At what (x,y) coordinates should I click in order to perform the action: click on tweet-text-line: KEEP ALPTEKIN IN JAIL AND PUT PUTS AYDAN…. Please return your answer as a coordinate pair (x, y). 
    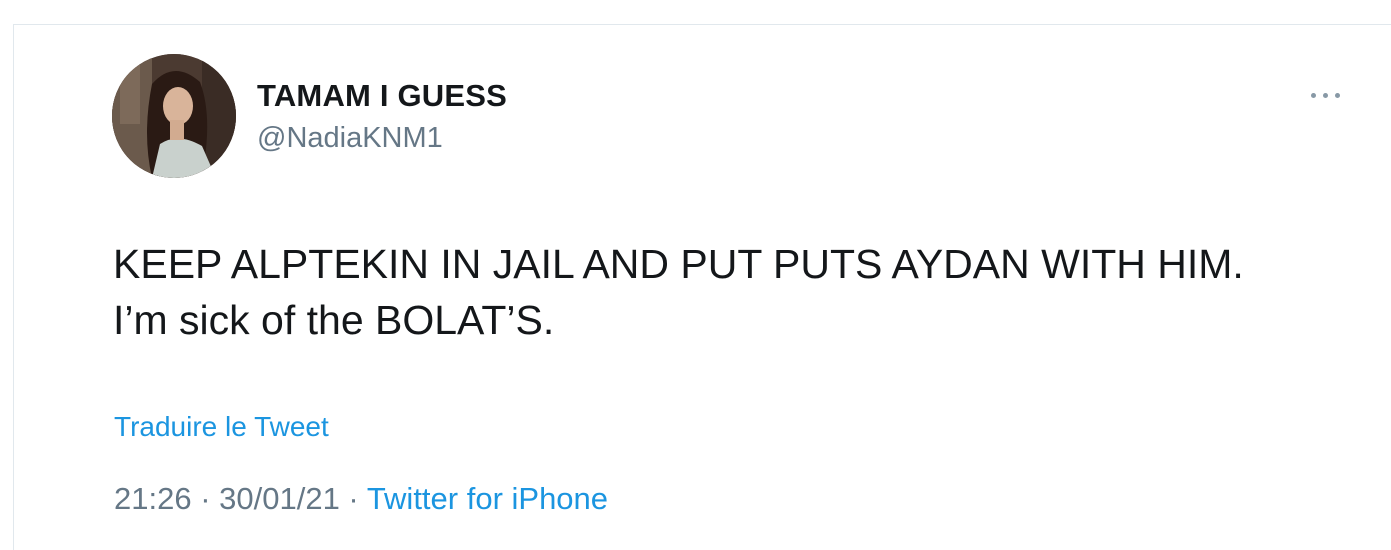
    Looking at the image, I should click on (678, 264).